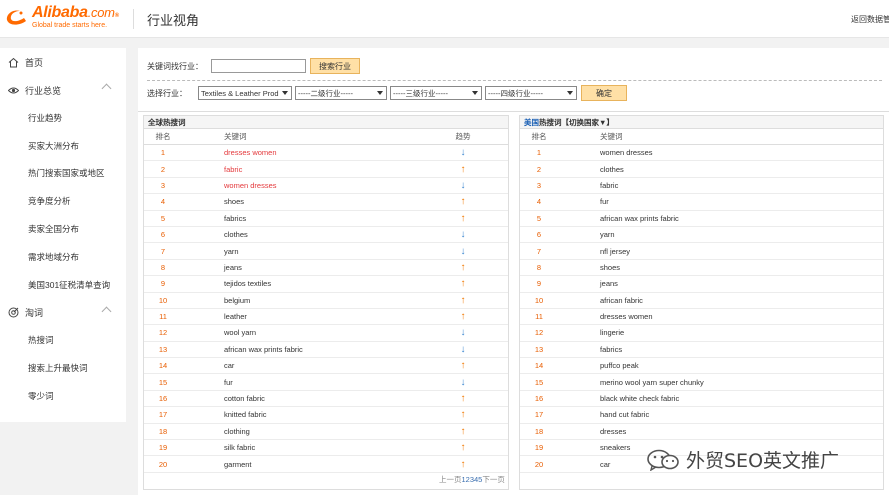 Image resolution: width=889 pixels, height=495 pixels. What do you see at coordinates (63, 174) in the screenshot?
I see `sidebar-item-hot-search-countries: 热门搜索国家或地区` at bounding box center [63, 174].